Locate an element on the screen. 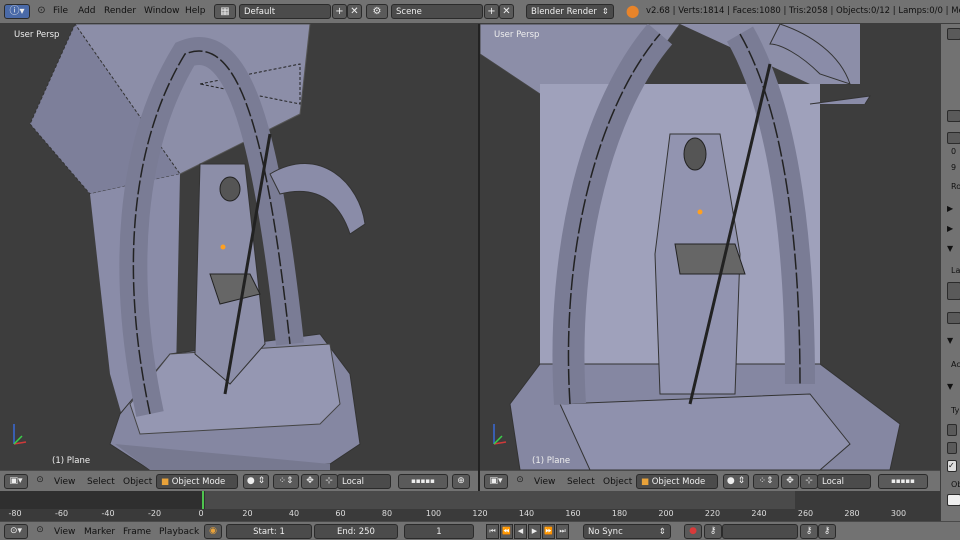  menu-playback: Playback is located at coordinates (179, 532).